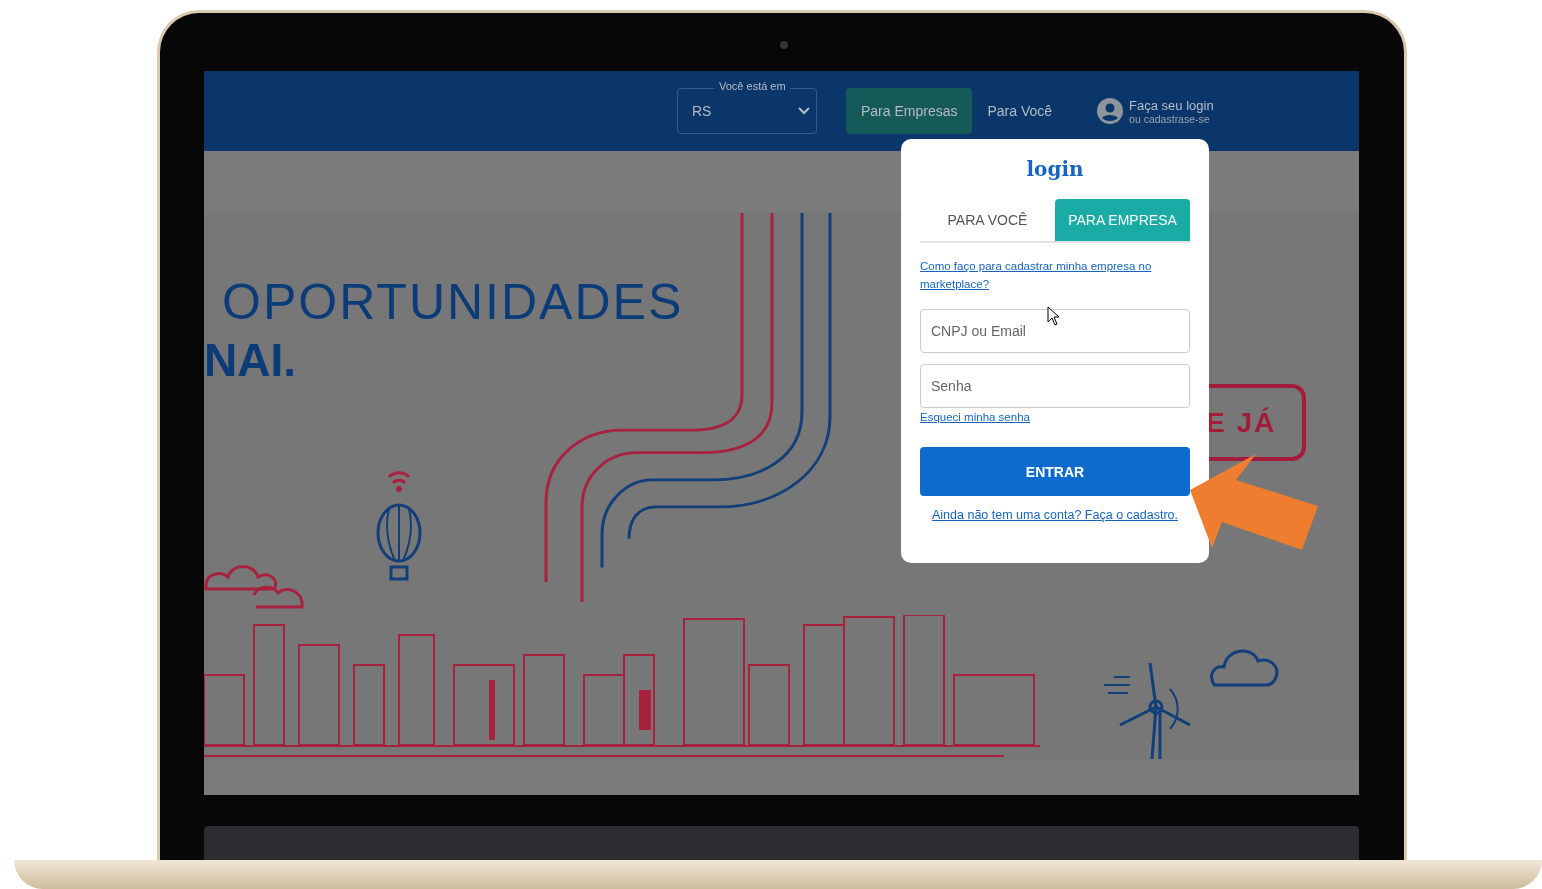 The height and width of the screenshot is (889, 1542). I want to click on user-icon, so click(1110, 111).